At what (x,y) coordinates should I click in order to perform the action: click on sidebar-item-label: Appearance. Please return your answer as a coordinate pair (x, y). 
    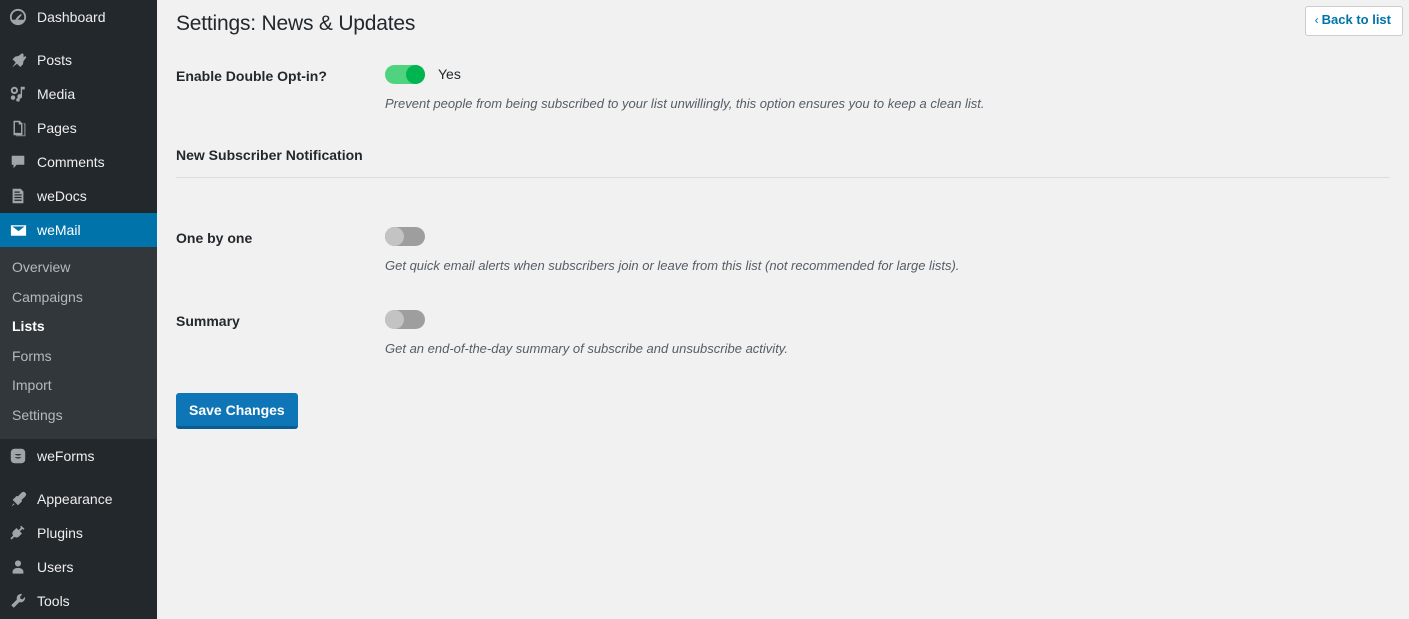
    Looking at the image, I should click on (75, 499).